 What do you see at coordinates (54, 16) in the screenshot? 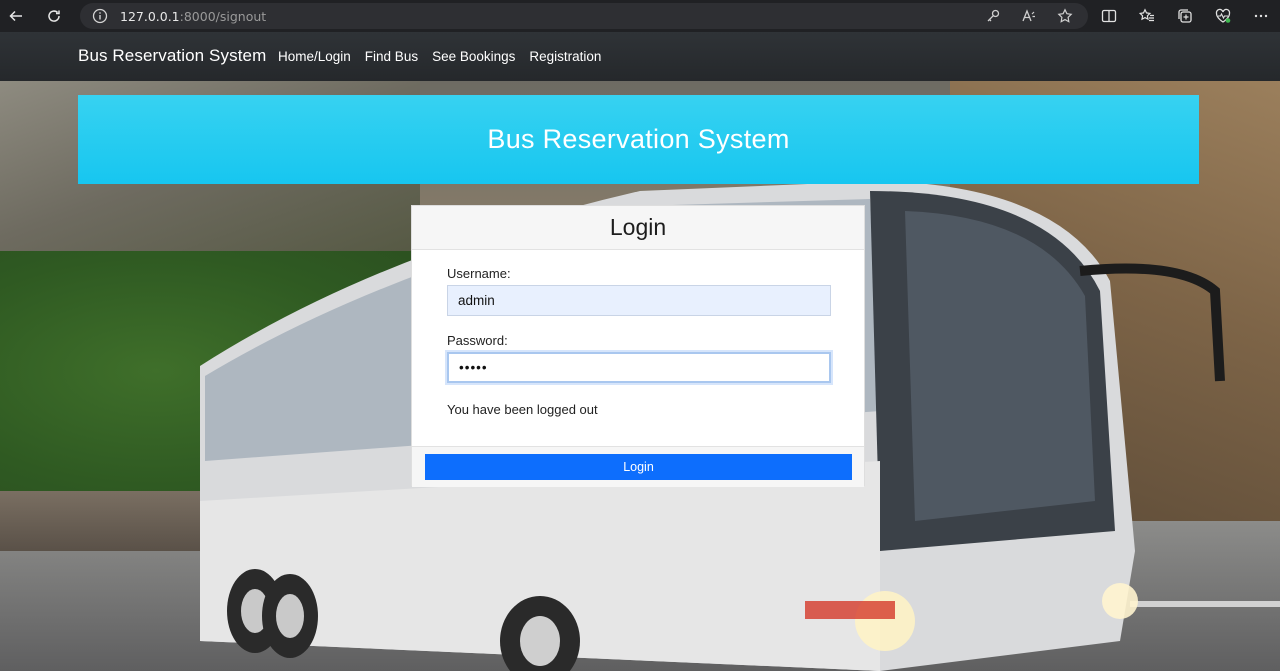
I see `refresh-icon` at bounding box center [54, 16].